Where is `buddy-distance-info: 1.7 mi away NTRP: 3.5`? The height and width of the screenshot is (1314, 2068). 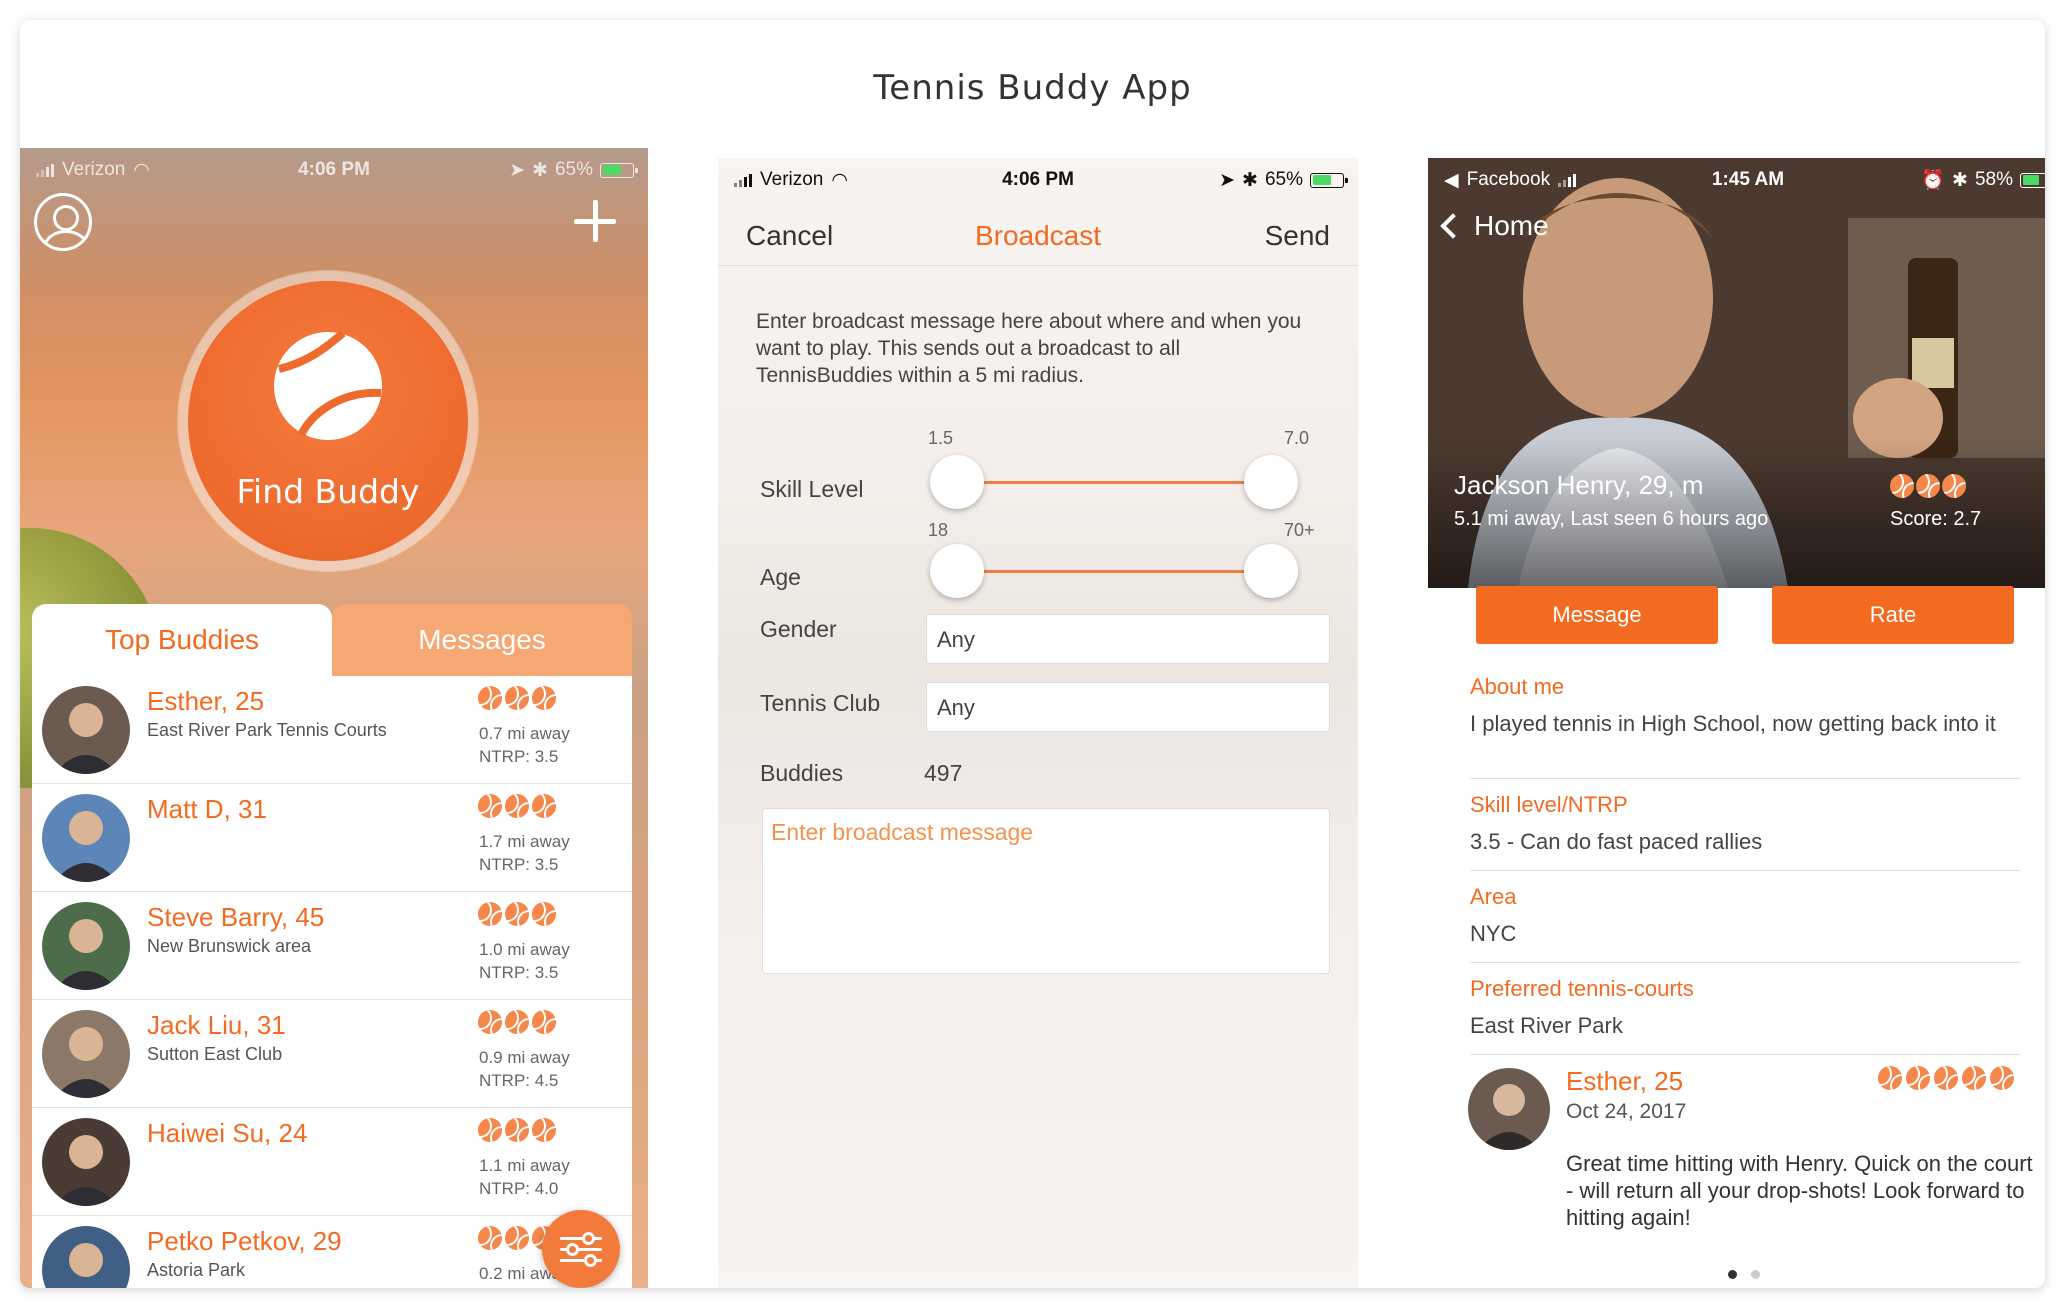 buddy-distance-info: 1.7 mi away NTRP: 3.5 is located at coordinates (524, 853).